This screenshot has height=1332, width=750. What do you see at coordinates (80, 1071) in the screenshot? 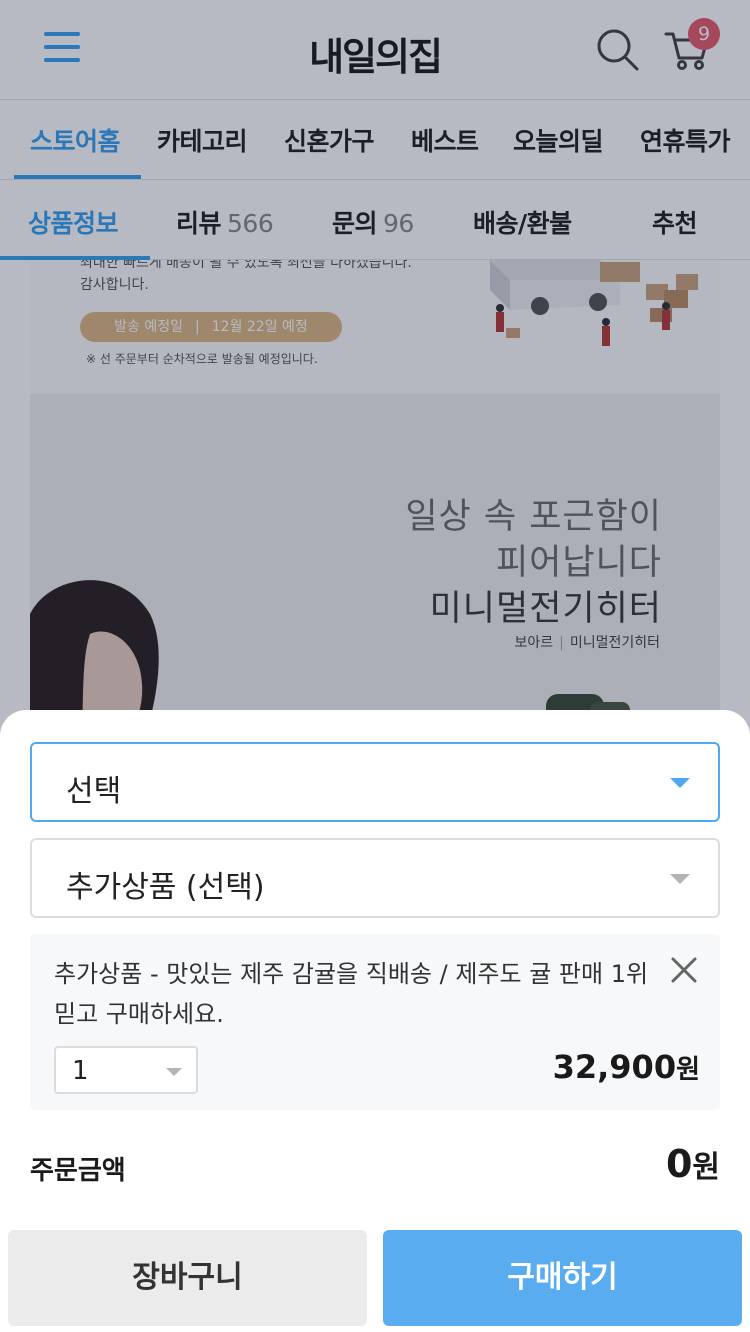
I see `quantity-value: 1` at bounding box center [80, 1071].